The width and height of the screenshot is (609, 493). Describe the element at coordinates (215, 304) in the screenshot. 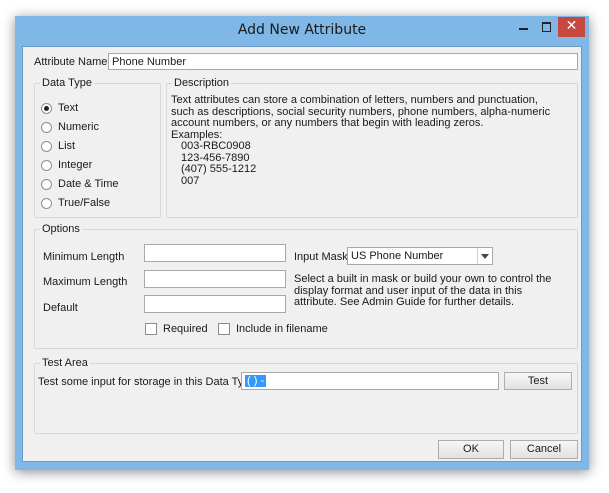

I see `default-input` at that location.